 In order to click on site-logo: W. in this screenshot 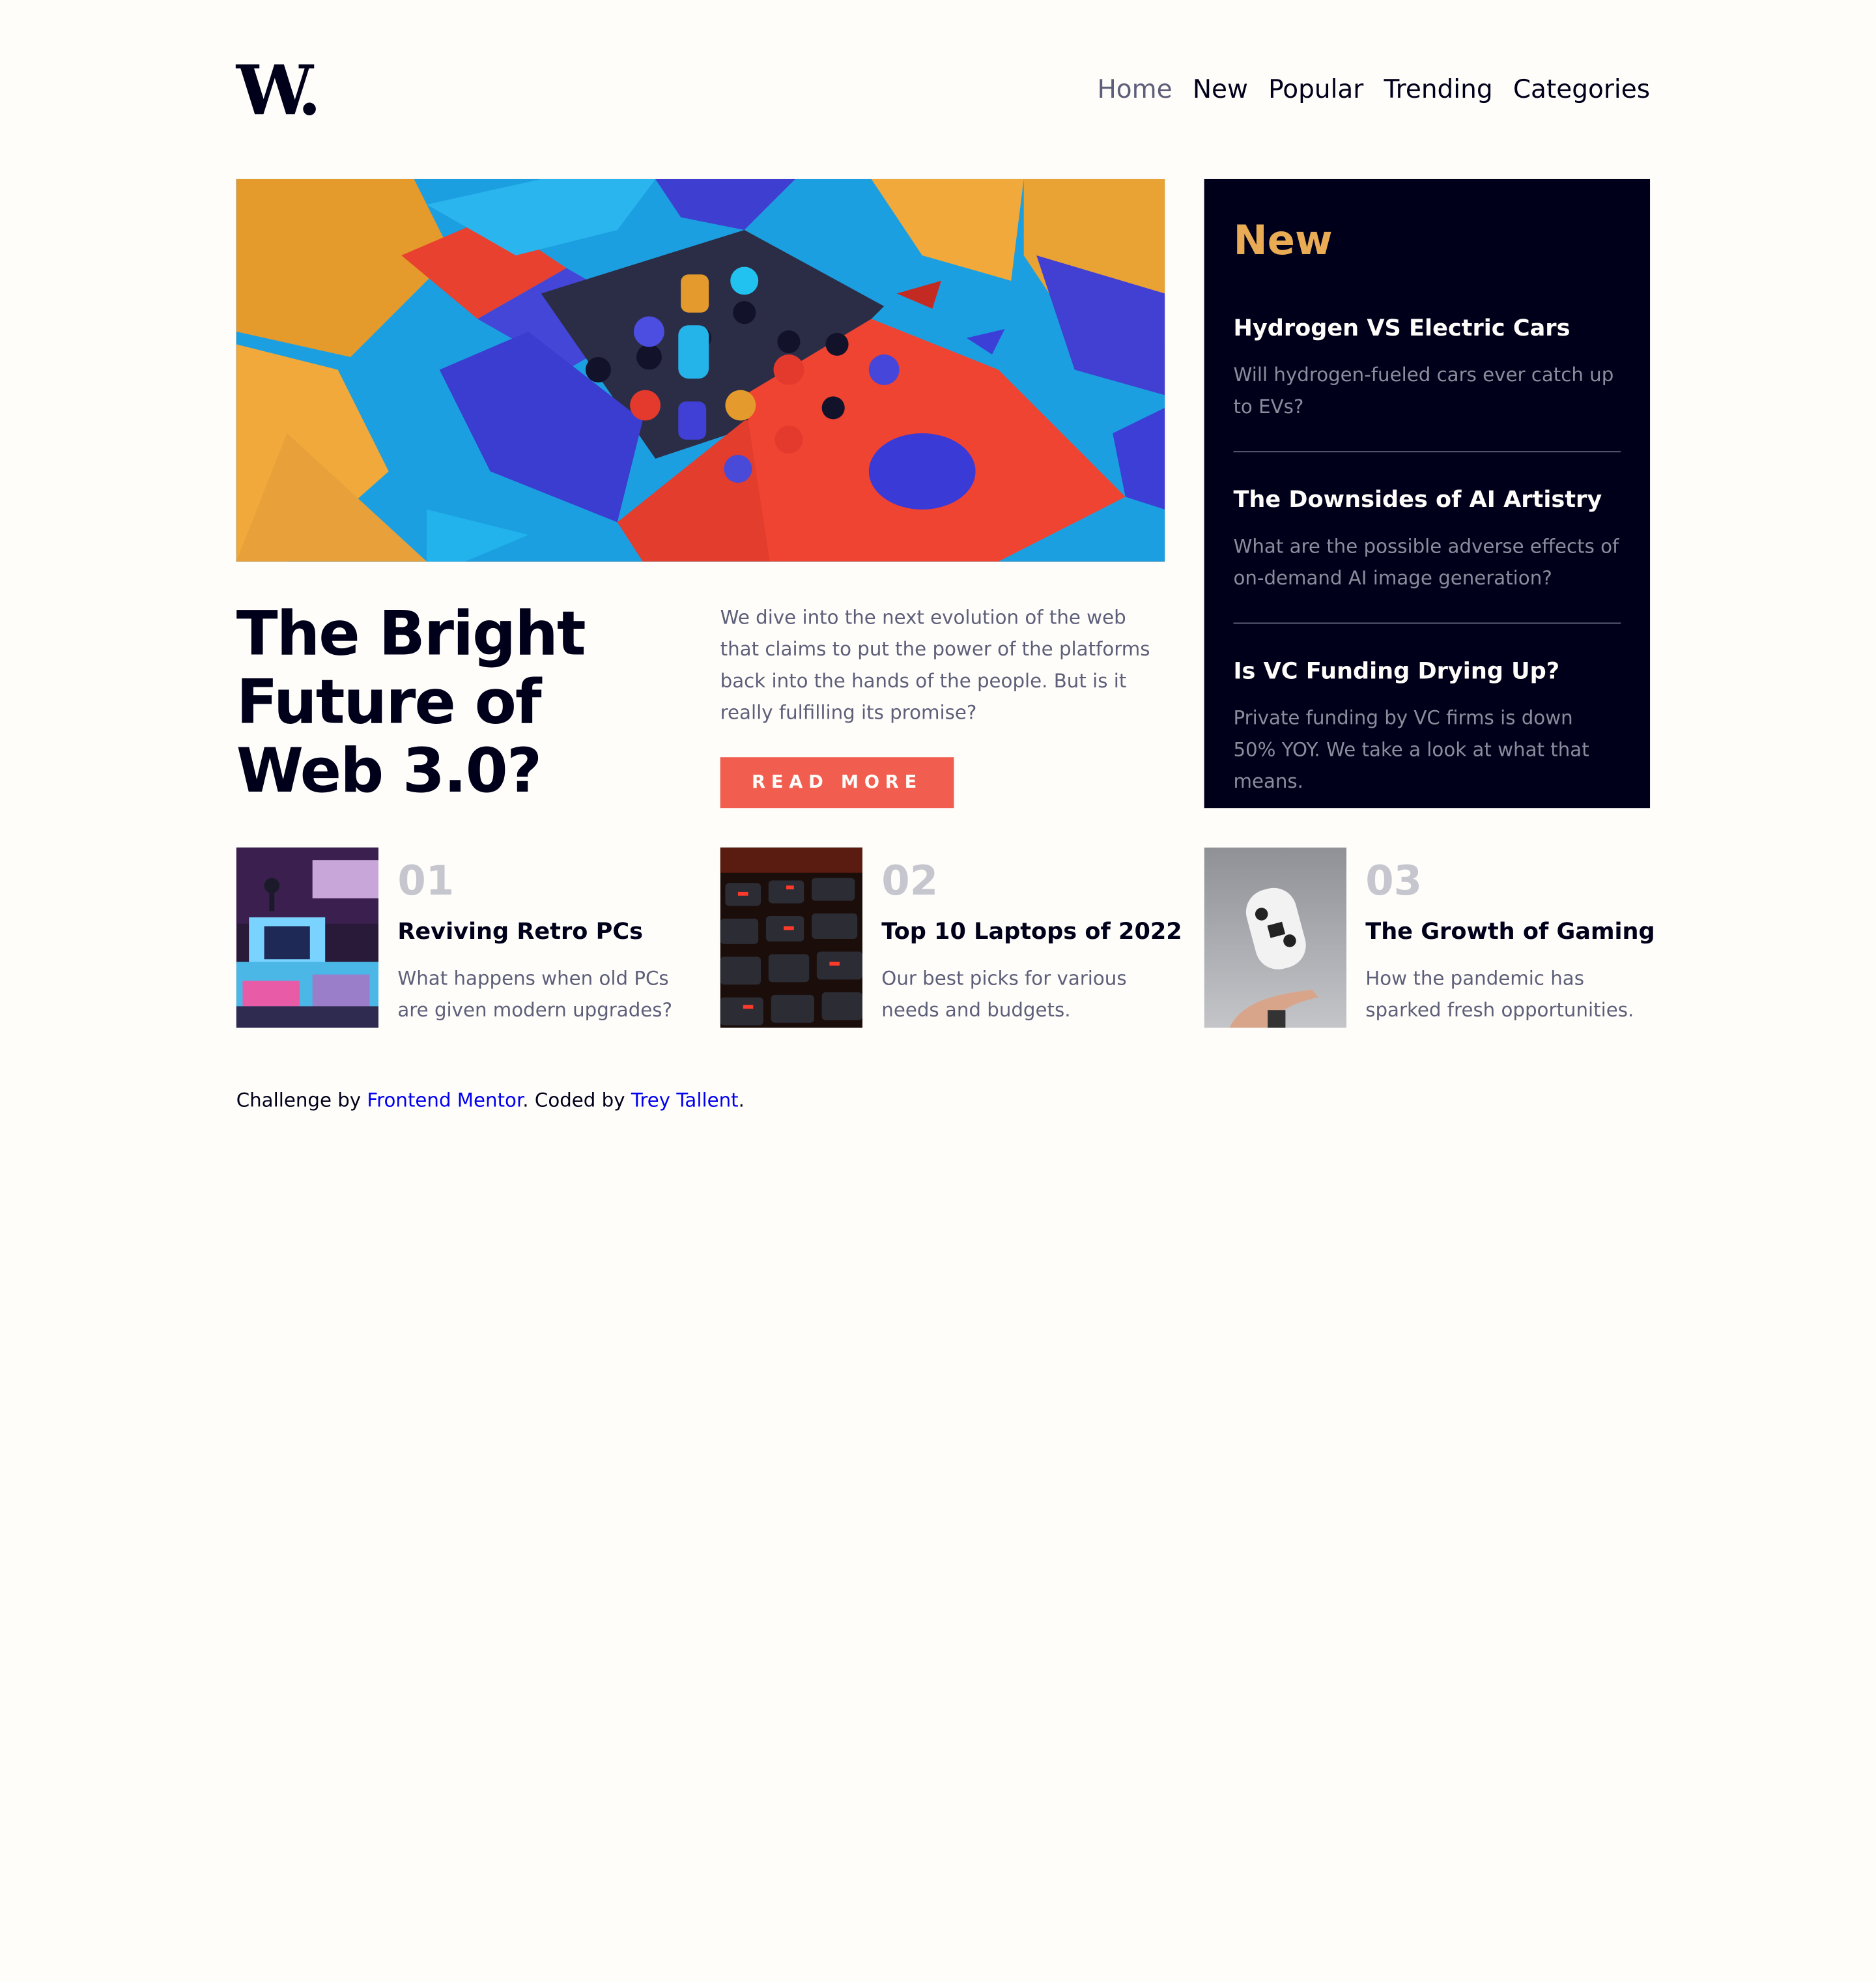, I will do `click(279, 90)`.